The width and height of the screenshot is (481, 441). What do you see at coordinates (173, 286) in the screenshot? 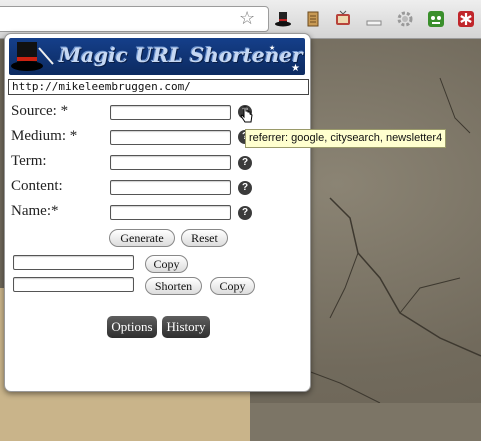
I see `shorten-button: Shorten` at bounding box center [173, 286].